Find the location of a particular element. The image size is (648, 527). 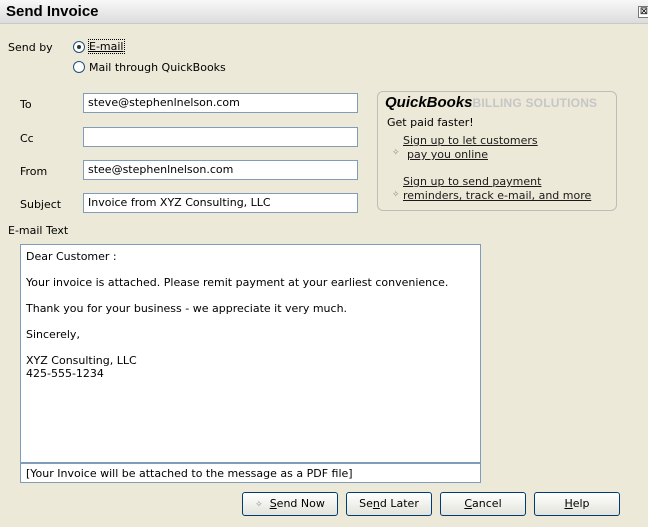

send-now-post: end Now is located at coordinates (300, 503).